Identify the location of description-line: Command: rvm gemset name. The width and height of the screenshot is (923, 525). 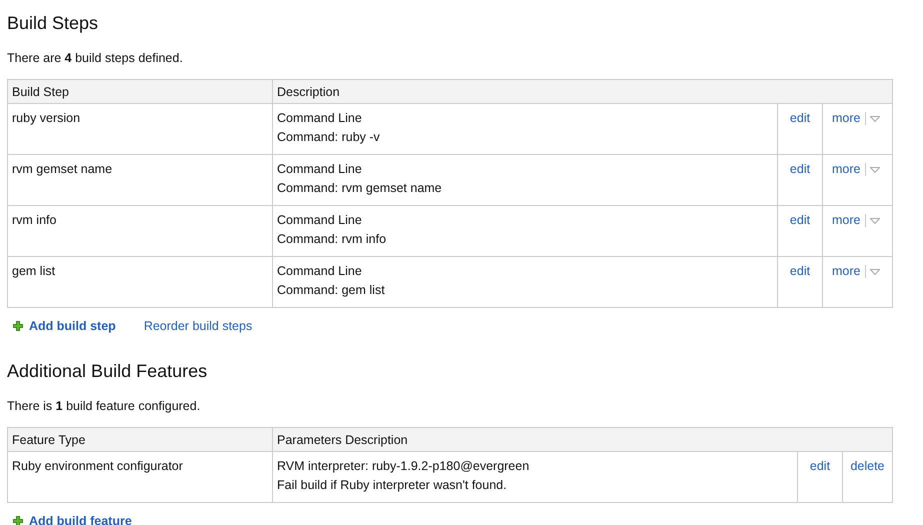
(360, 188).